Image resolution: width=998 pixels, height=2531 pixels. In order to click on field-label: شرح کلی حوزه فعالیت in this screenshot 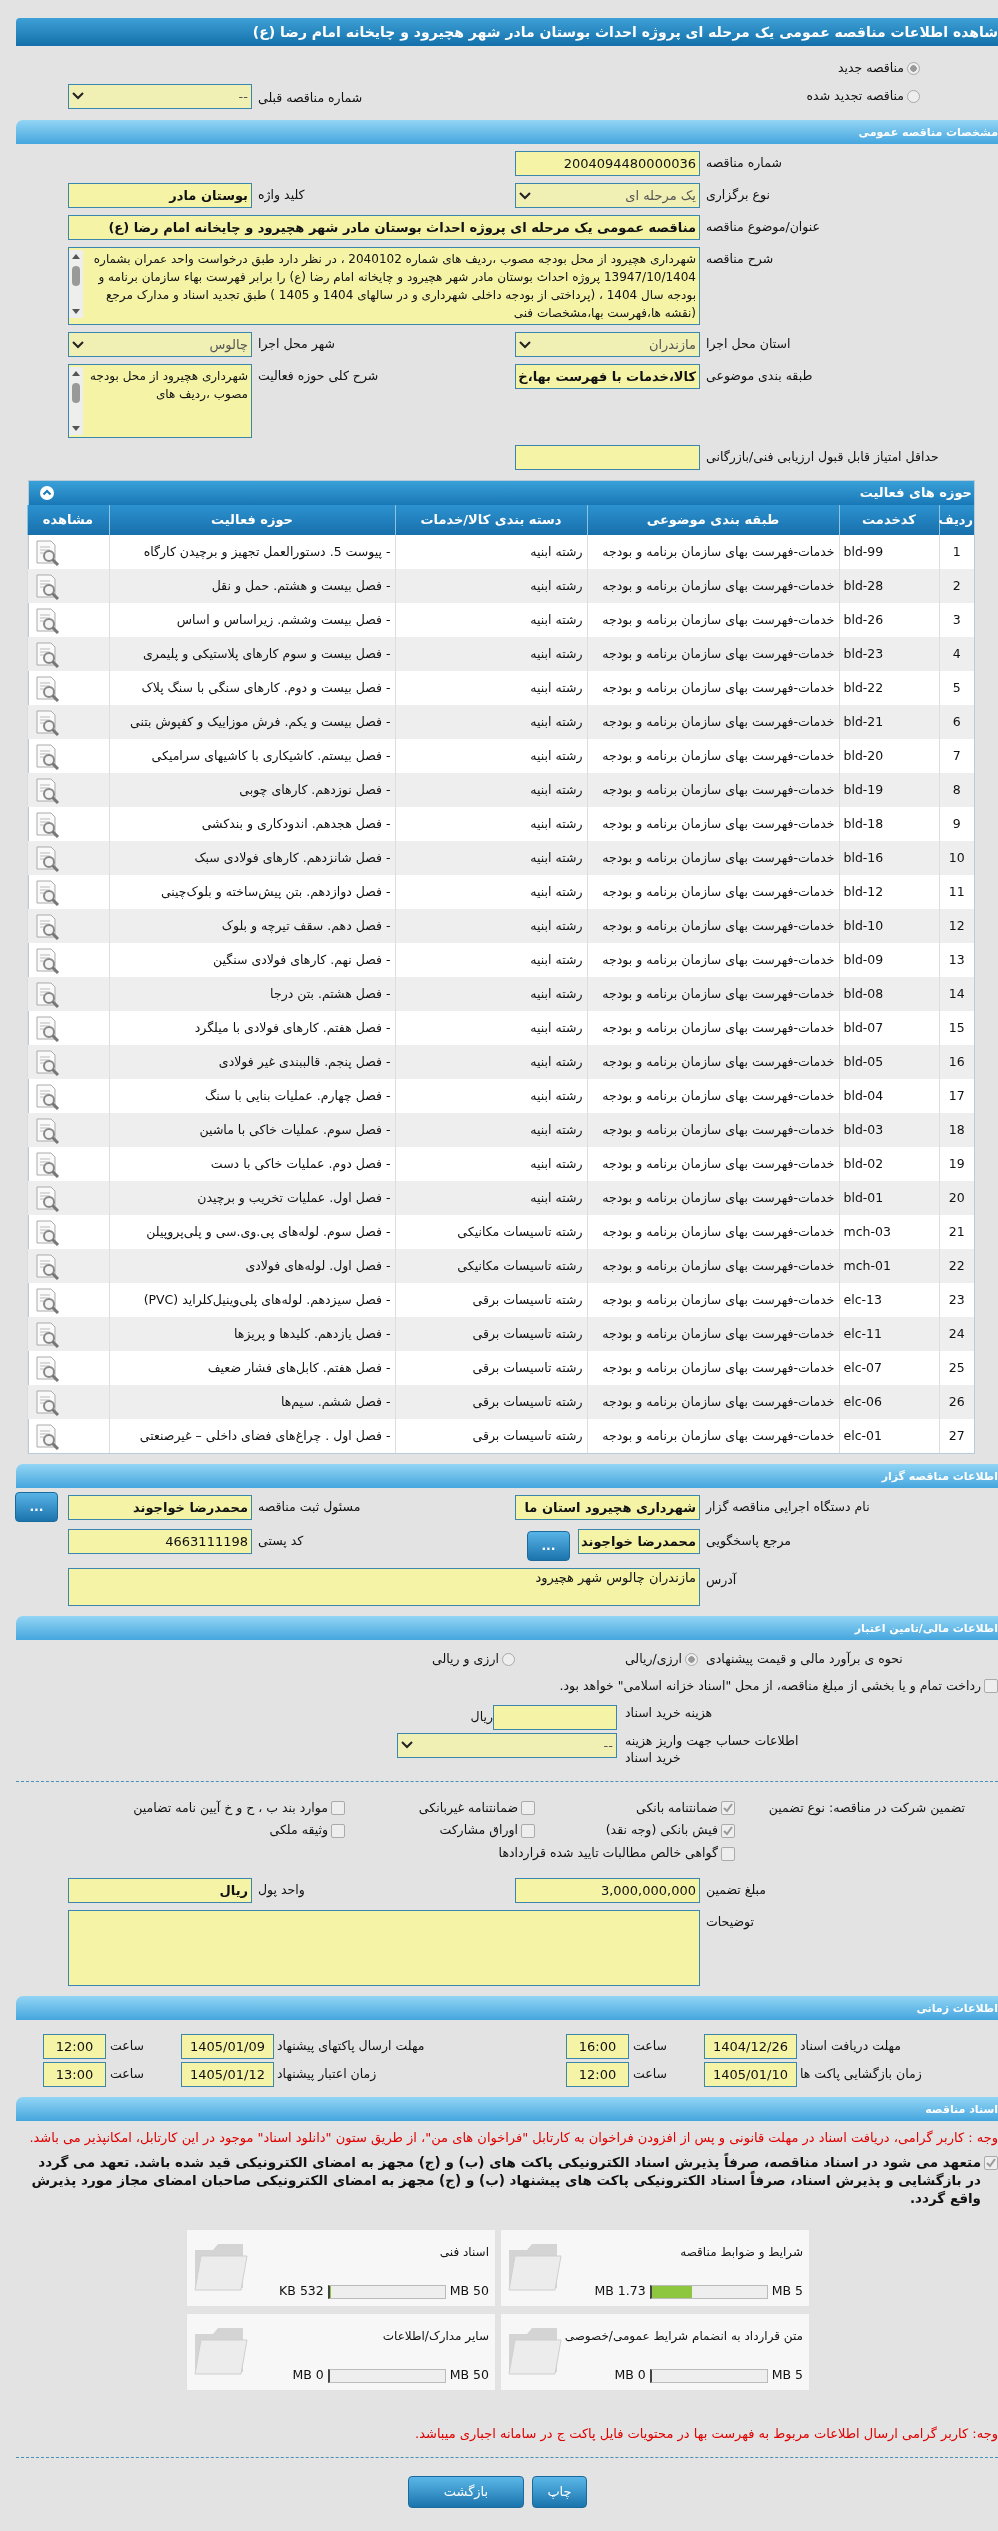, I will do `click(319, 376)`.